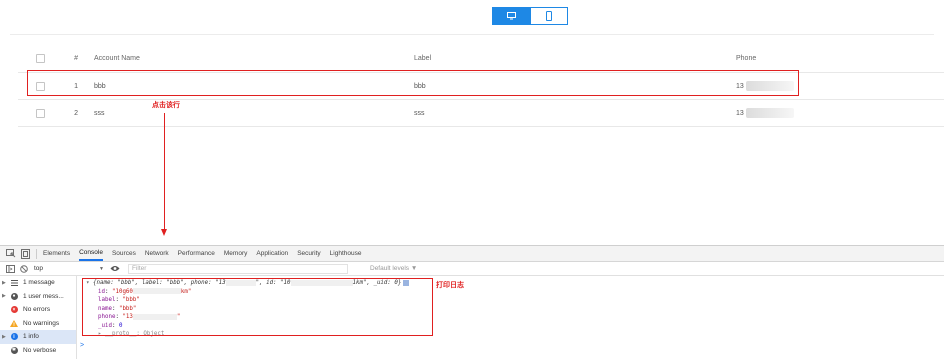 The height and width of the screenshot is (359, 944). I want to click on sidebar-label: 1 info, so click(31, 337).